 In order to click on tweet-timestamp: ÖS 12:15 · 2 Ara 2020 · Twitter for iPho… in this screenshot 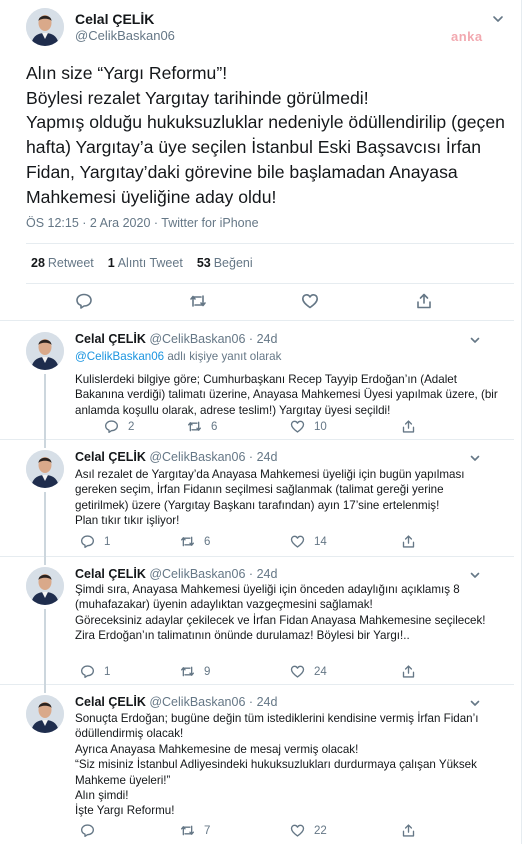, I will do `click(142, 223)`.